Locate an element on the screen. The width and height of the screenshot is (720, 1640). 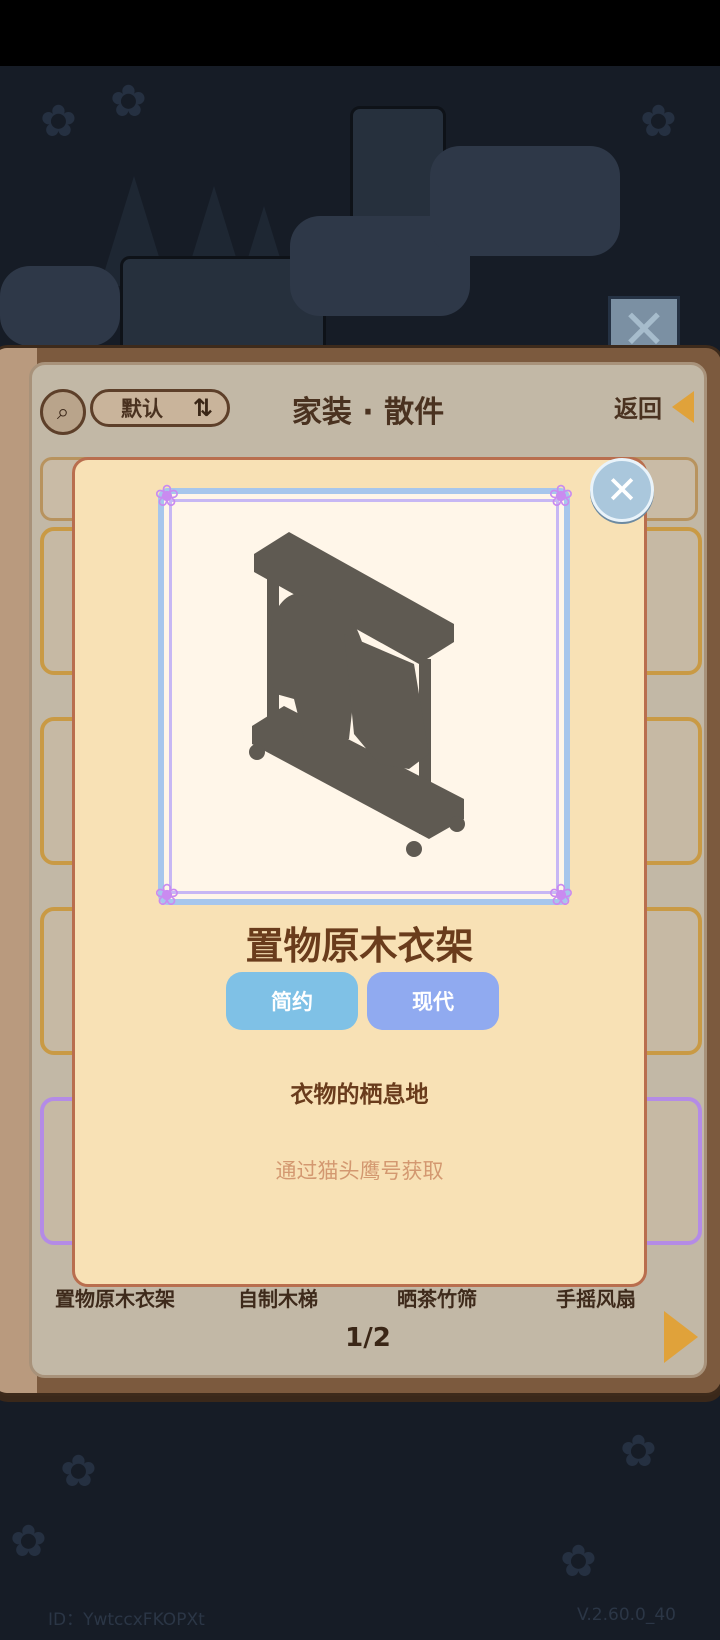
item-source: 通过猫头鹰号获取 is located at coordinates (359, 1171).